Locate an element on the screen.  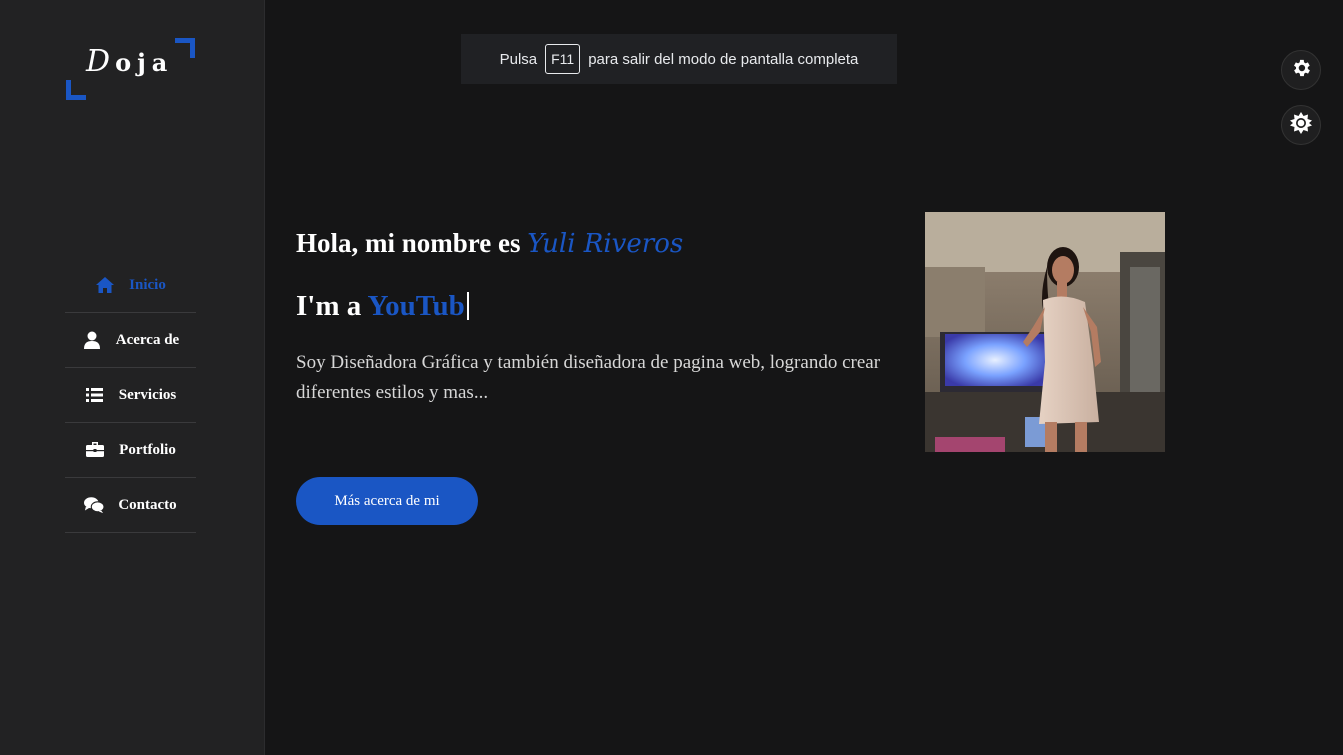
sidebar-item-servicios: Servicios is located at coordinates (130, 395).